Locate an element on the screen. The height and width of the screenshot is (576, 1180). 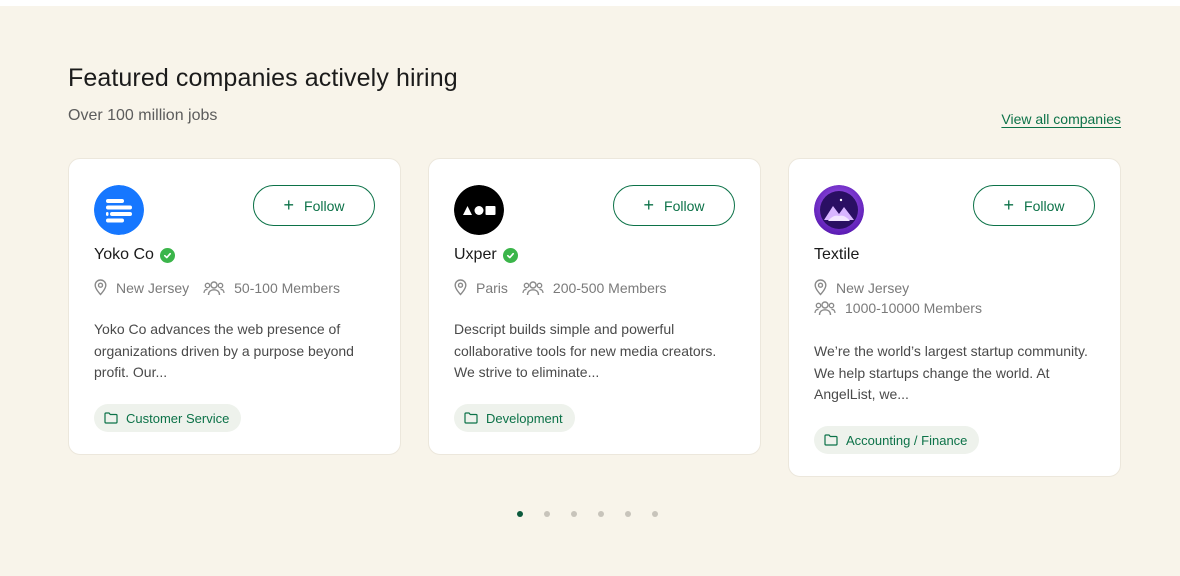
section-title: Featured companies actively hiring is located at coordinates (263, 78).